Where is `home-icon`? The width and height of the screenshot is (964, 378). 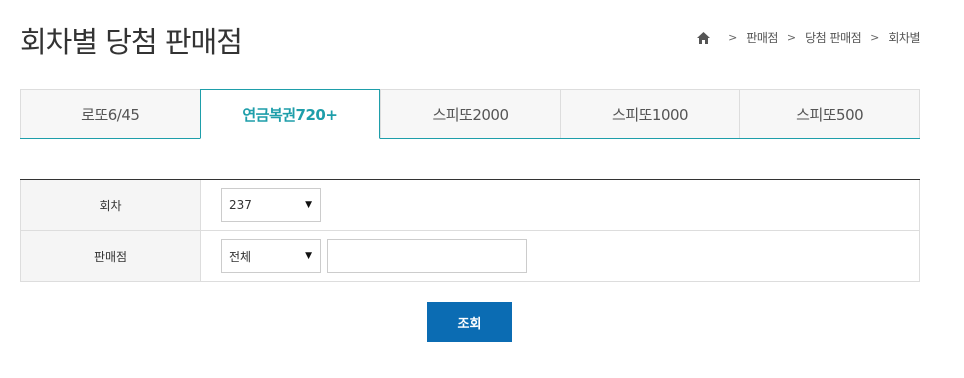
home-icon is located at coordinates (704, 38).